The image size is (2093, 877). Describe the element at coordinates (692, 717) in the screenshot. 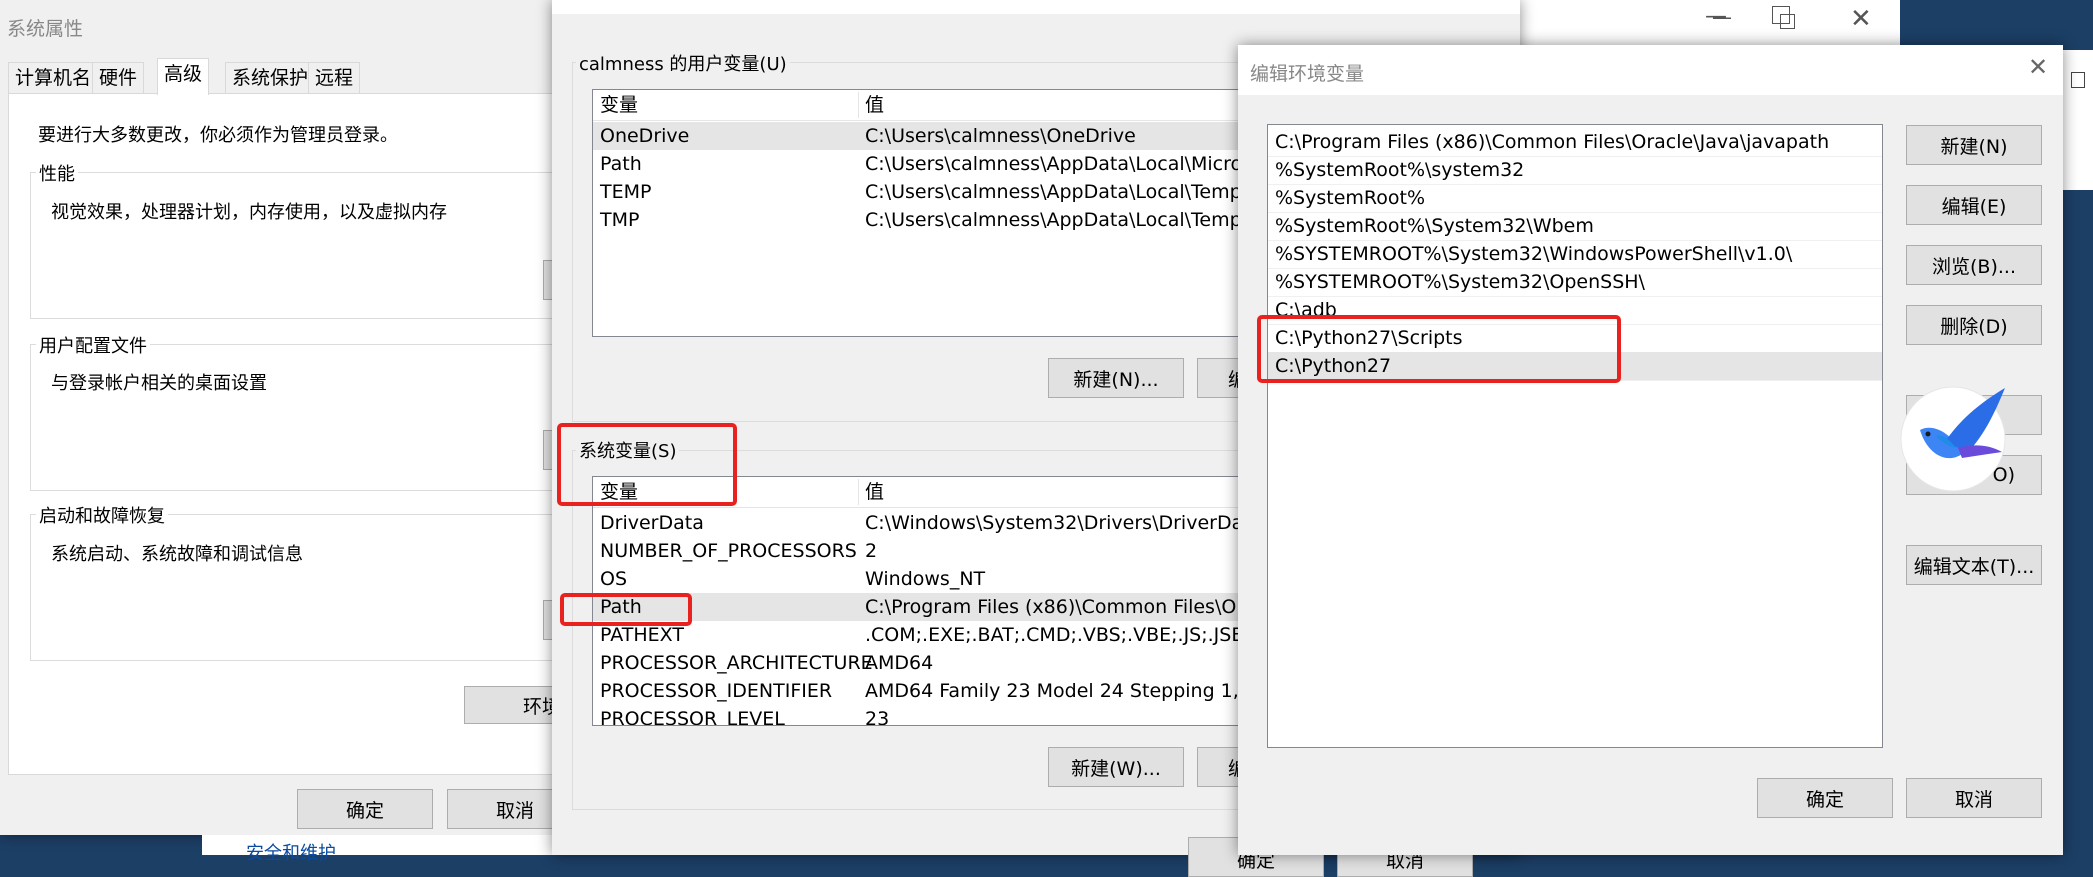

I see `var-name: PROCESSOR_LEVEL` at that location.